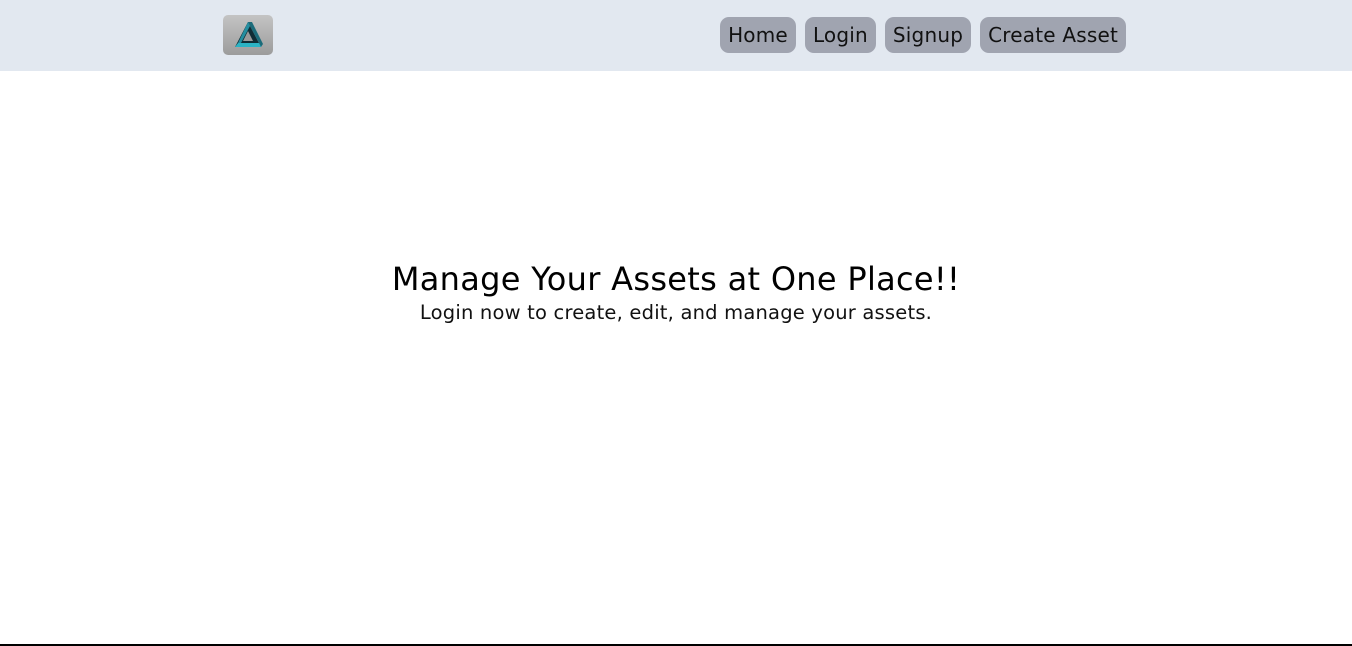 Image resolution: width=1352 pixels, height=646 pixels. What do you see at coordinates (676, 35) in the screenshot?
I see `navbar: Home Login Signup Create Asset` at bounding box center [676, 35].